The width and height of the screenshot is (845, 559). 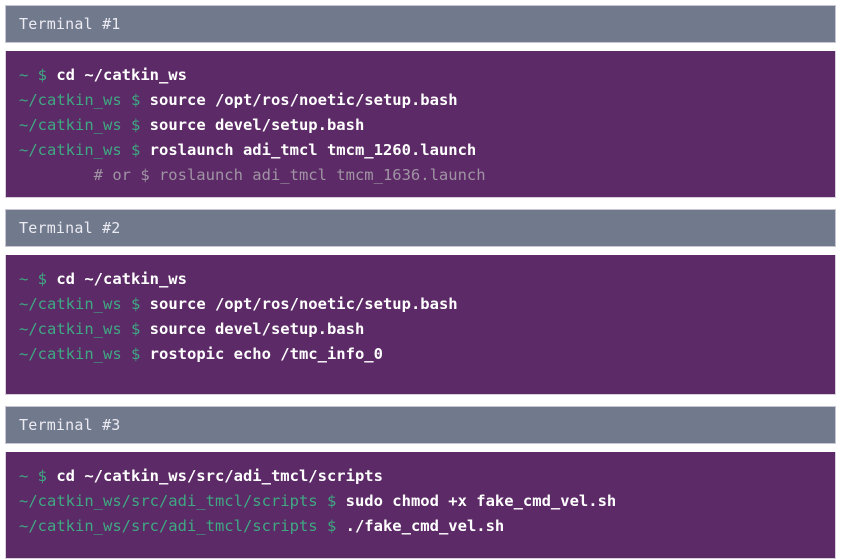 I want to click on terminal-header-2: Terminal #2, so click(x=420, y=228).